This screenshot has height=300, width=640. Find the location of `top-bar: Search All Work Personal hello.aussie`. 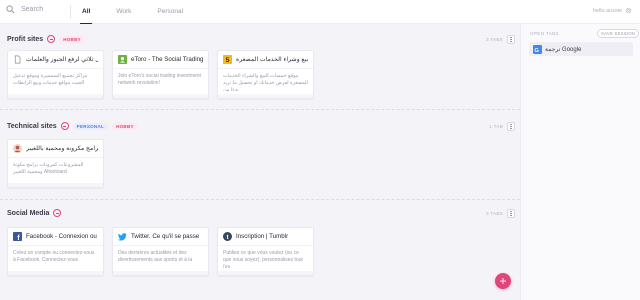

top-bar: Search All Work Personal hello.aussie is located at coordinates (320, 12).